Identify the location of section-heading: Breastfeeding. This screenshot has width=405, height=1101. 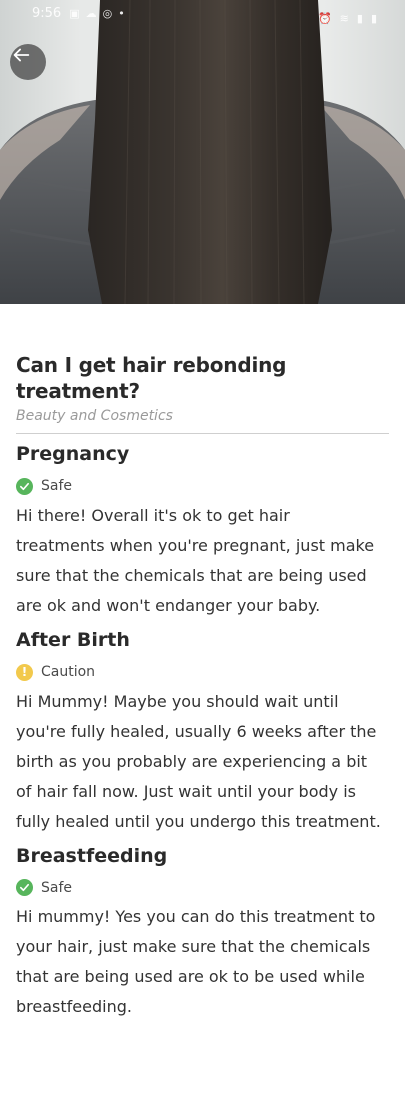
(92, 855).